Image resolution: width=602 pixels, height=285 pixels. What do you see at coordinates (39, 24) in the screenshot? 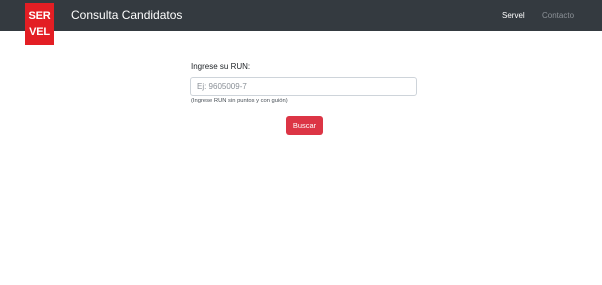
I see `servel-logo: SER VEL` at bounding box center [39, 24].